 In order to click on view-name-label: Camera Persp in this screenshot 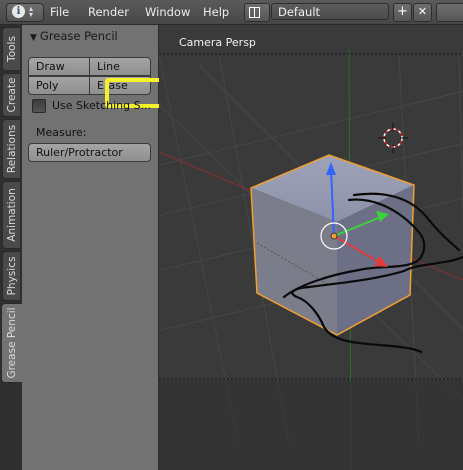, I will do `click(217, 42)`.